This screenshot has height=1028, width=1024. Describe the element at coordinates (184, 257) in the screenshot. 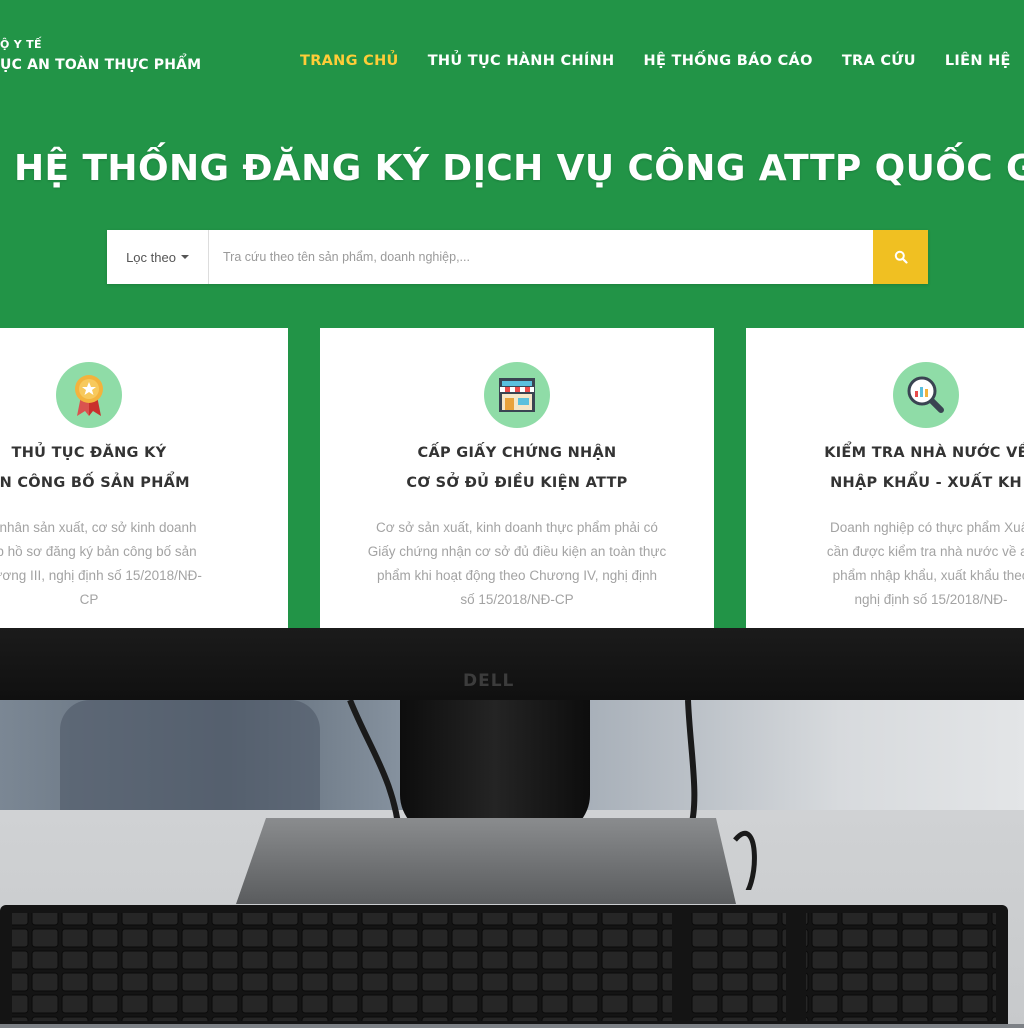

I see `caret-down-icon` at that location.